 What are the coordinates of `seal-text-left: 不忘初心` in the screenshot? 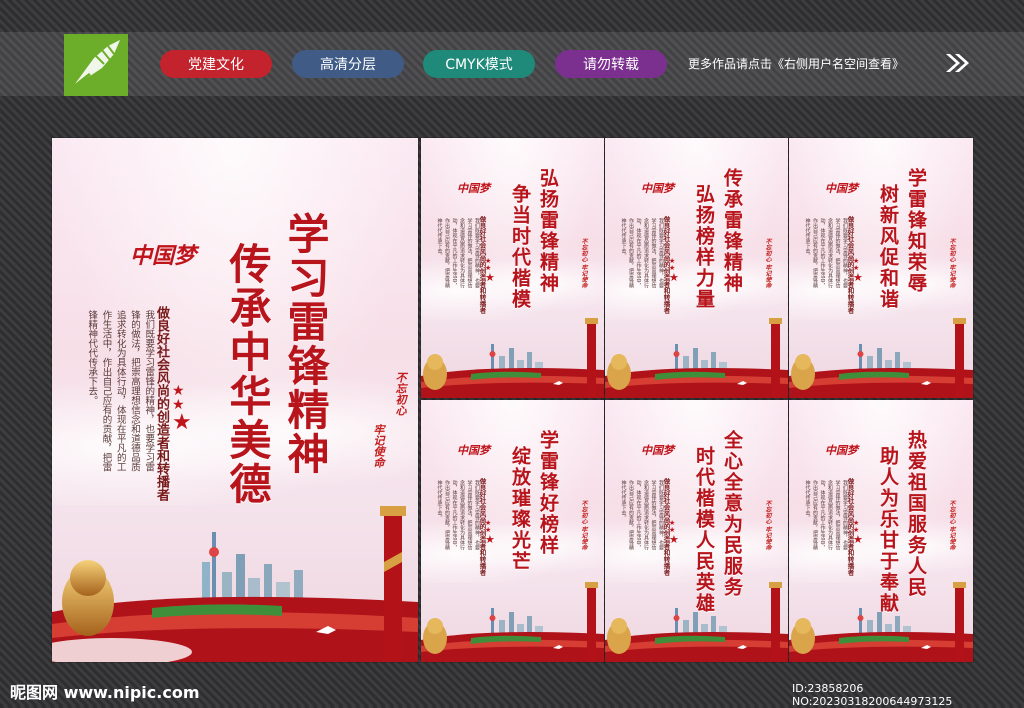 It's located at (400, 394).